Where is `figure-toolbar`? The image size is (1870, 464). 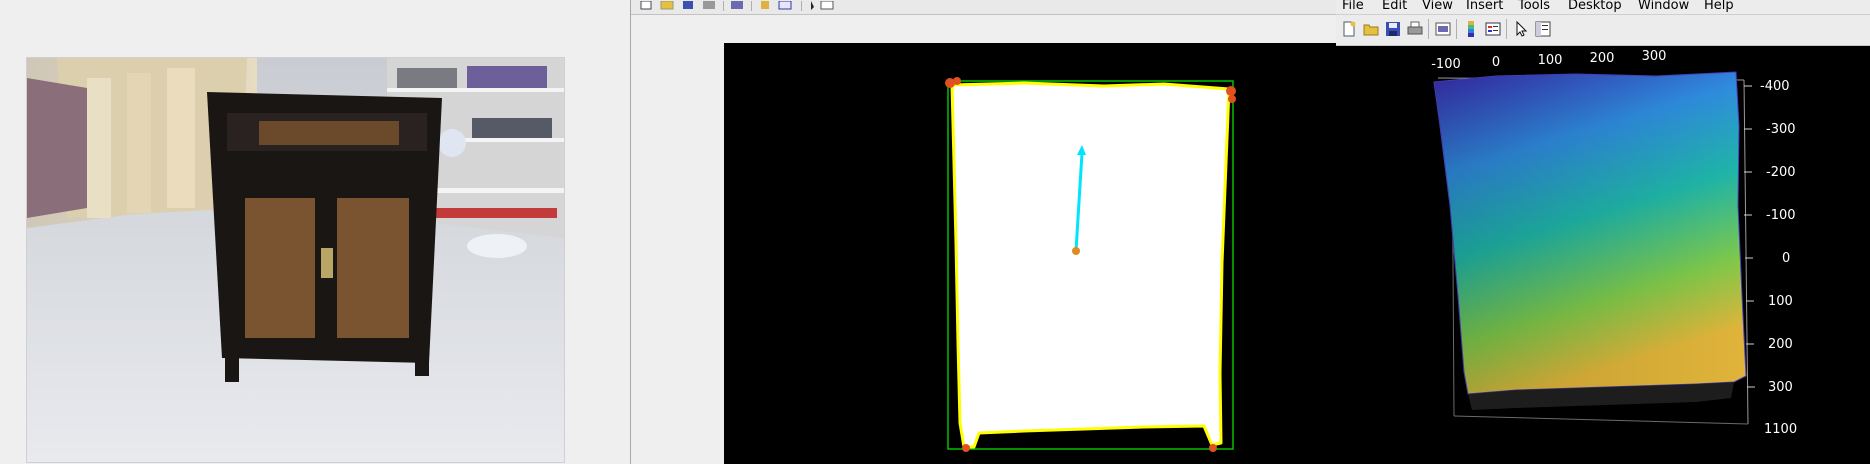
figure-toolbar is located at coordinates (1603, 30).